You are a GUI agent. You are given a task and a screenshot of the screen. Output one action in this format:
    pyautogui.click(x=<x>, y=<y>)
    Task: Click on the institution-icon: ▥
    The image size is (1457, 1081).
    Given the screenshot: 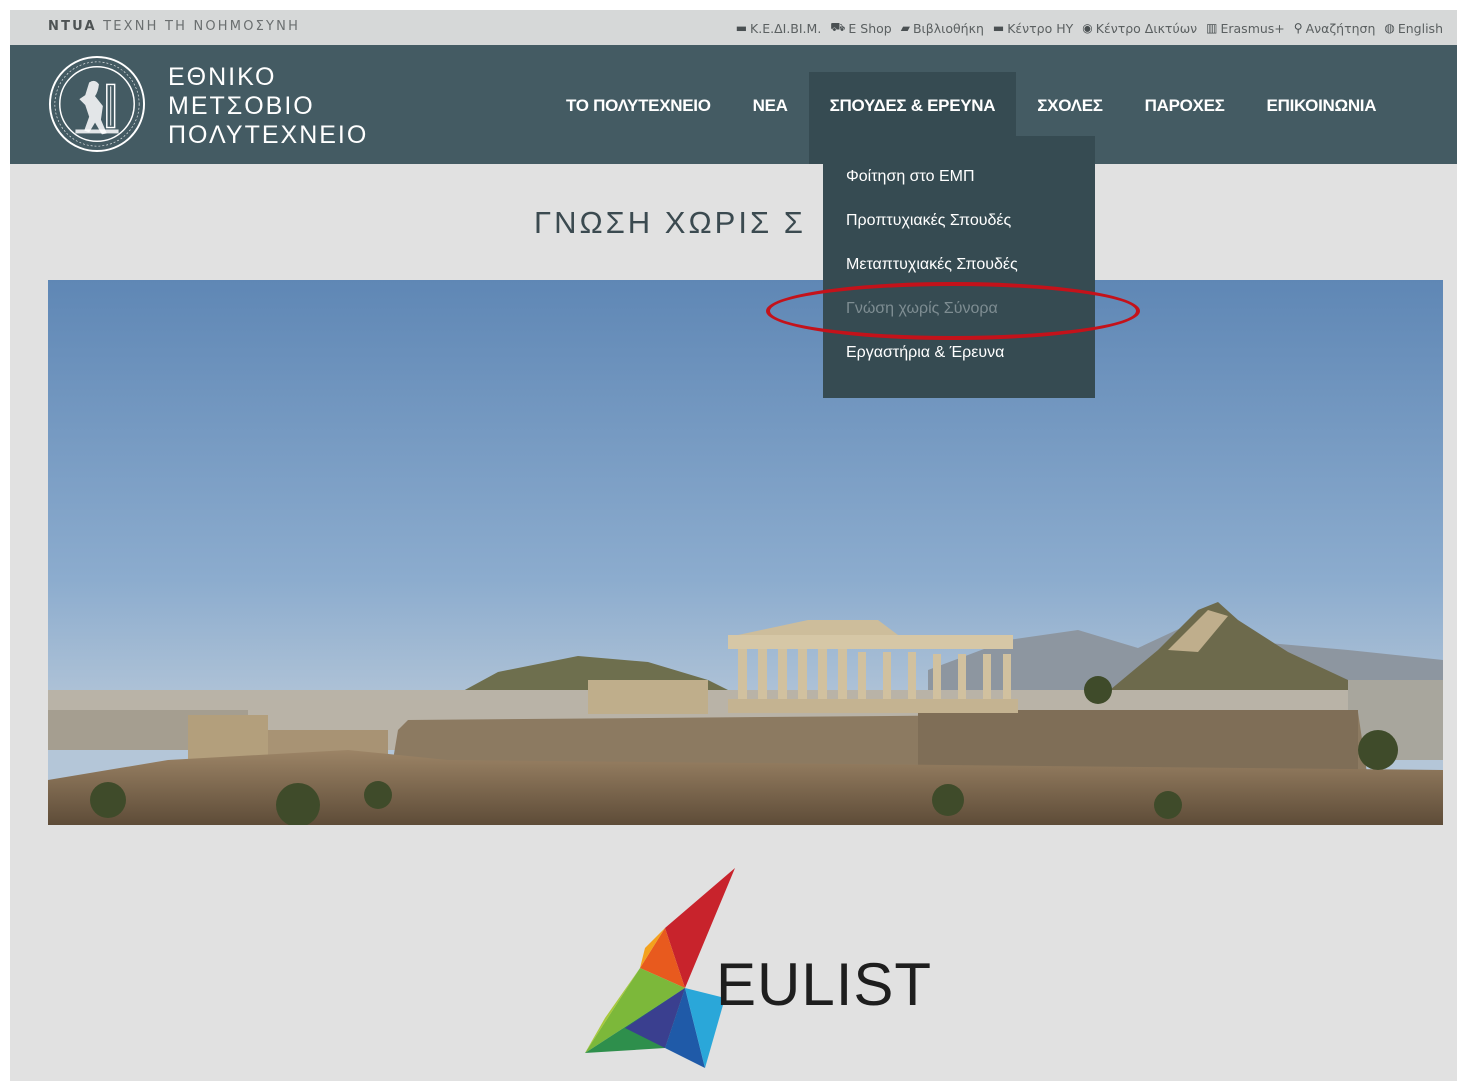 What is the action you would take?
    pyautogui.click(x=1212, y=28)
    